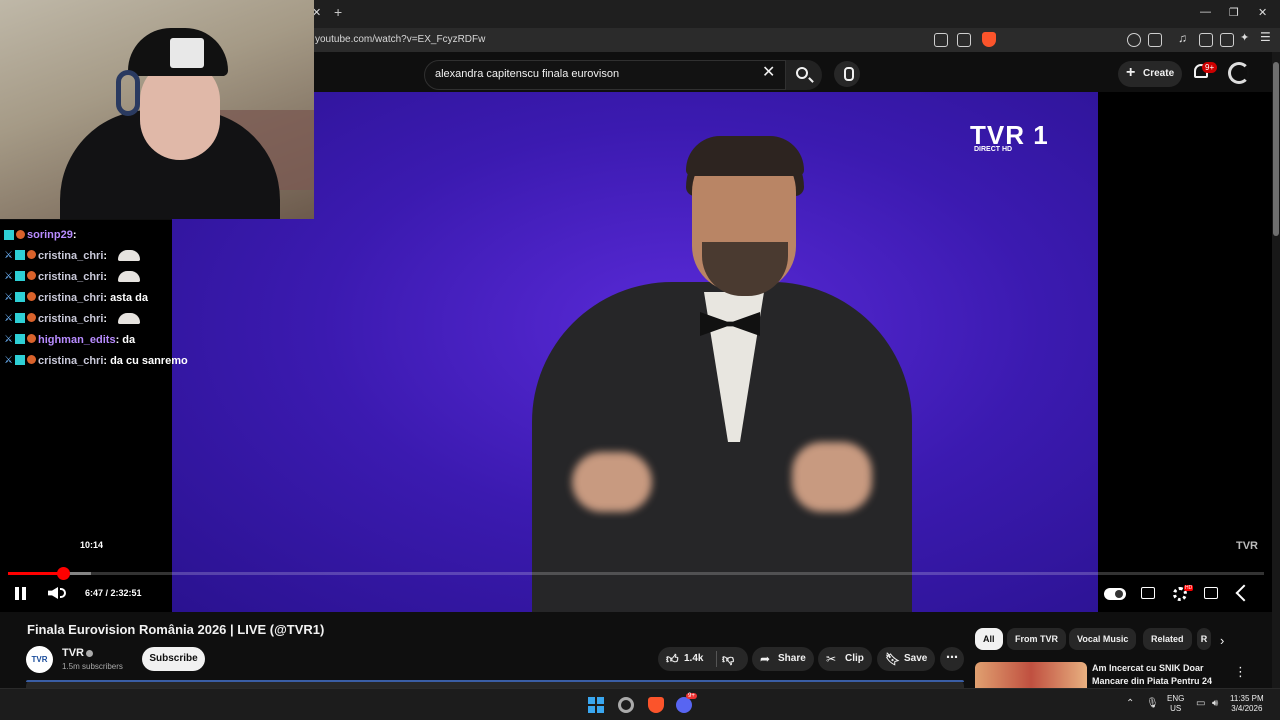 Image resolution: width=1280 pixels, height=720 pixels. What do you see at coordinates (1222, 640) in the screenshot?
I see `chevron-right-icon: ›` at bounding box center [1222, 640].